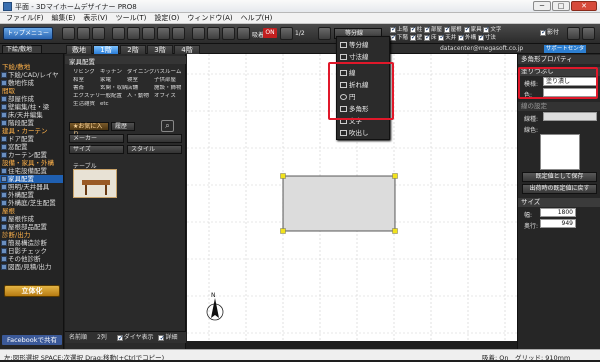 Image resolution: width=600 pixels, height=362 pixels. I want to click on menu-tools: ツール(T), so click(131, 18).